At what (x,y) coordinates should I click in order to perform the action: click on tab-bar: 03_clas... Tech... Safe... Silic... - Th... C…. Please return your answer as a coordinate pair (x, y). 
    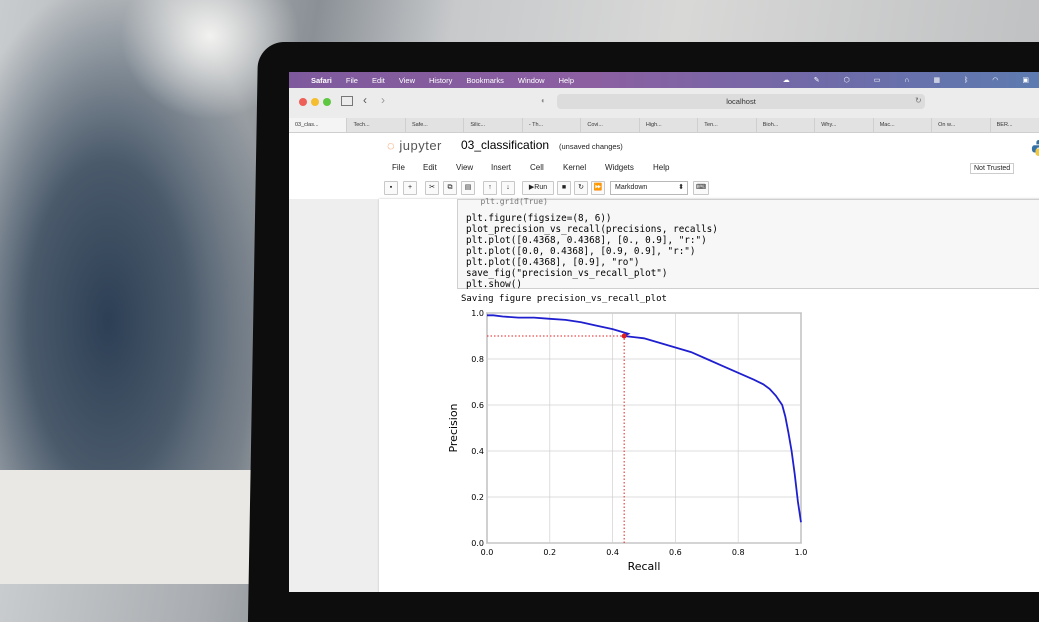
    Looking at the image, I should click on (664, 125).